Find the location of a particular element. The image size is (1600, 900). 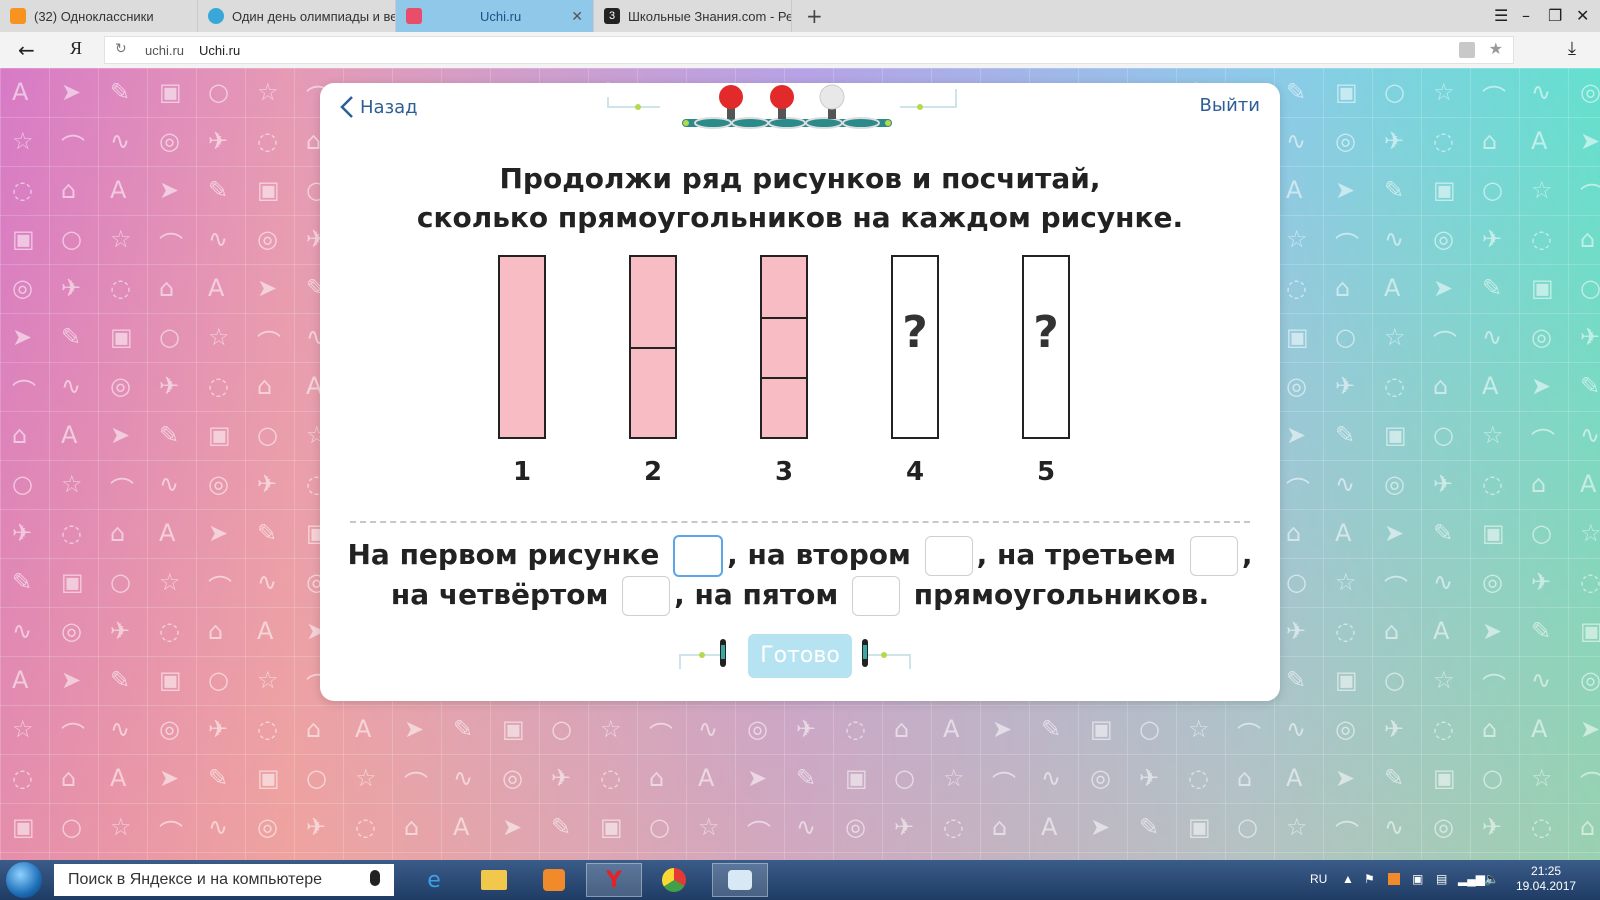

explorer-folder-icon is located at coordinates (494, 880).